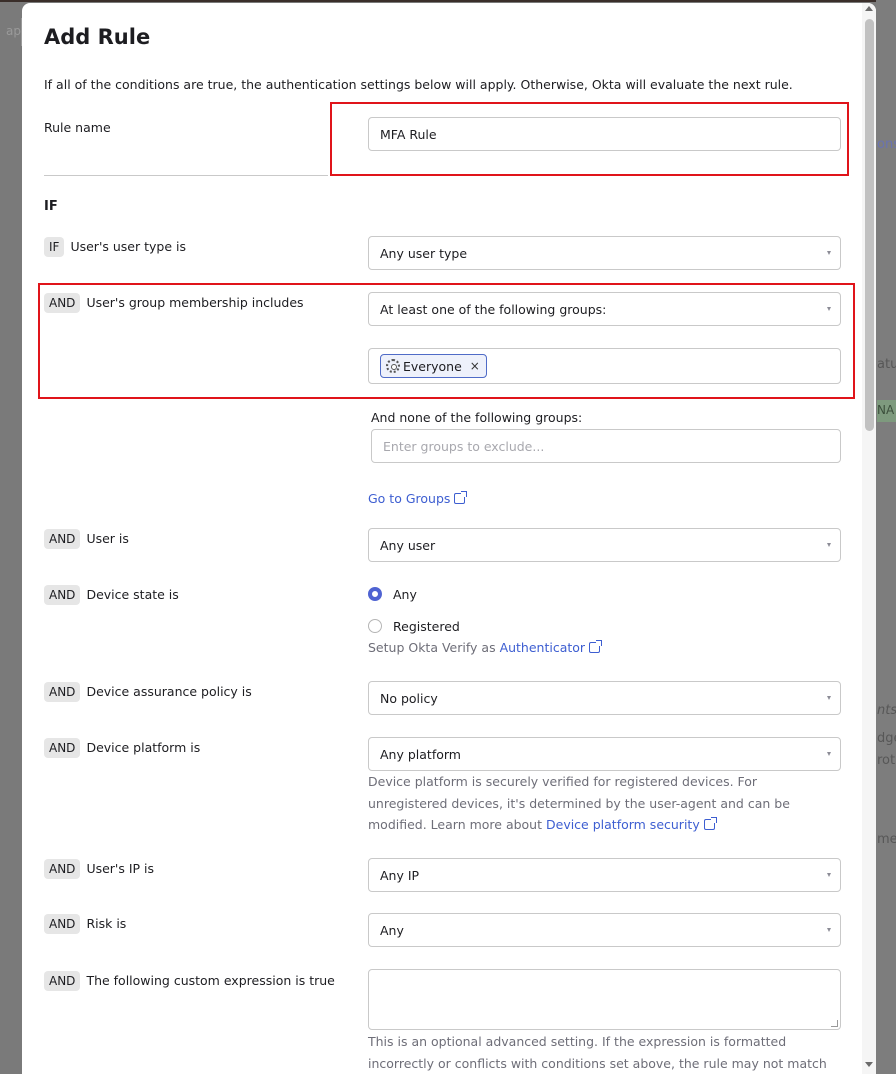 This screenshot has width=896, height=1074. Describe the element at coordinates (886, 760) in the screenshot. I see `background-text: rot` at that location.